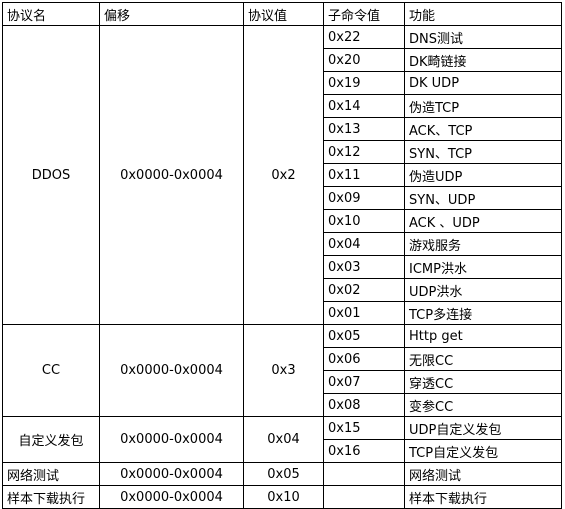 The height and width of the screenshot is (509, 565). What do you see at coordinates (364, 359) in the screenshot?
I see `subcommand-value-cell: 0x06` at bounding box center [364, 359].